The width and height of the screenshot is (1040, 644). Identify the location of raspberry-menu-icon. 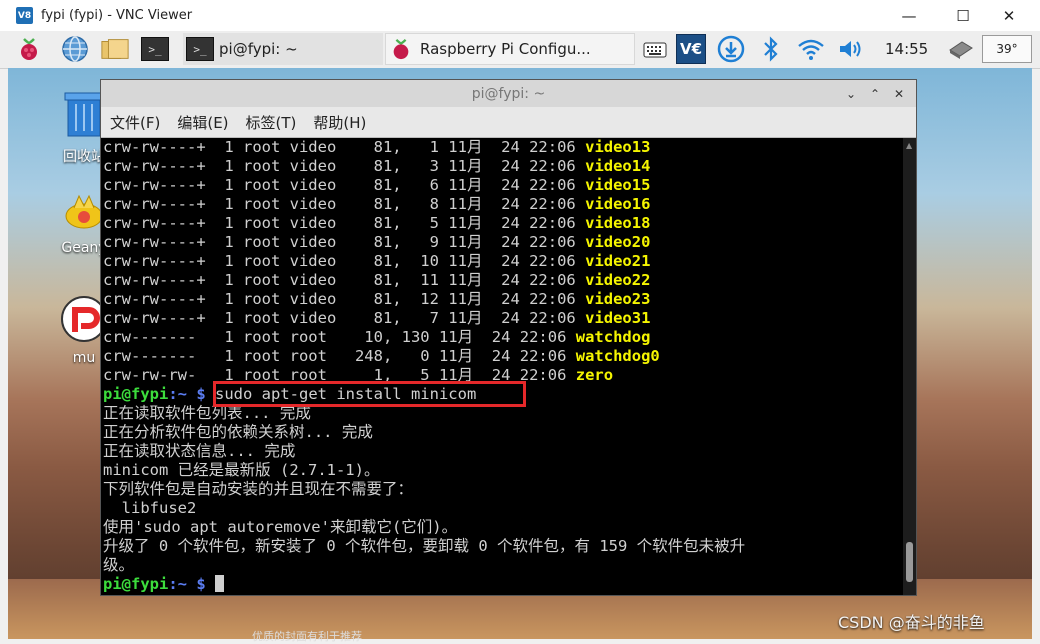
(29, 49).